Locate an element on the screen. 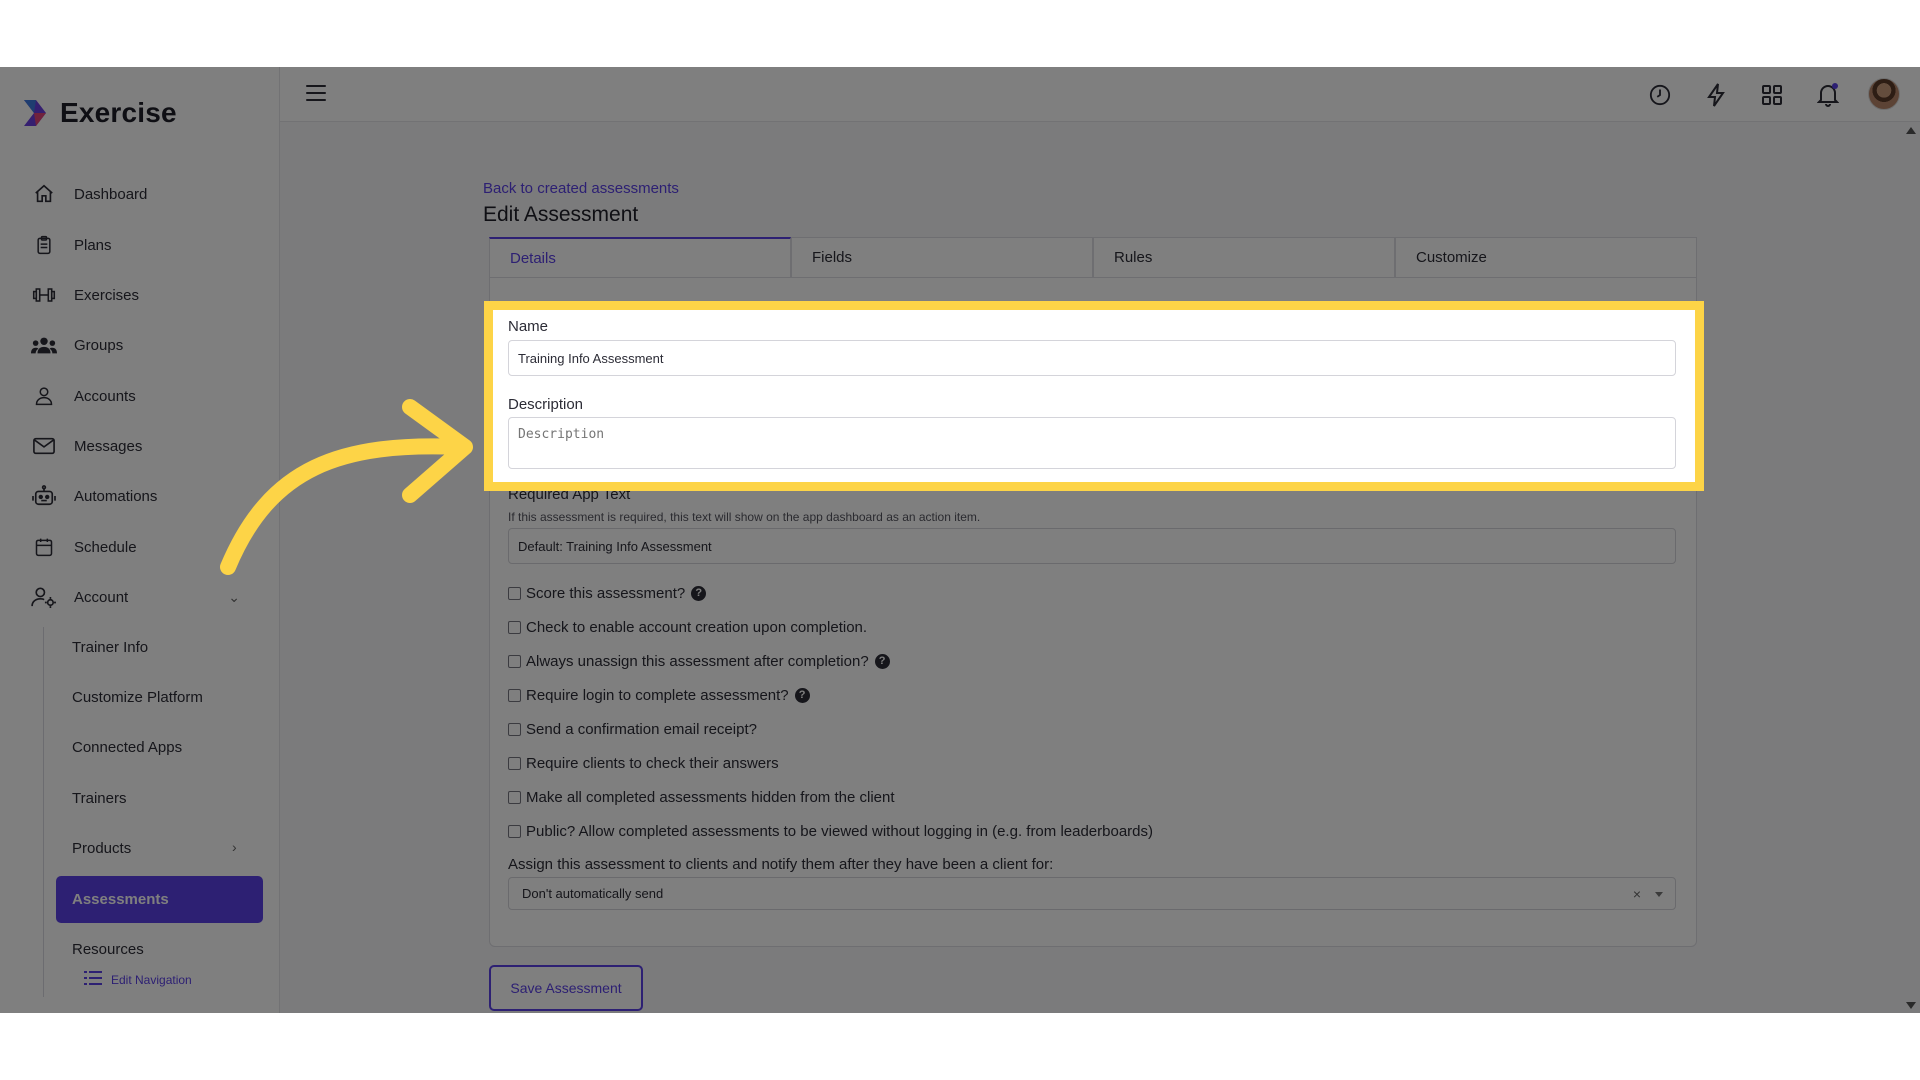 The width and height of the screenshot is (1920, 1080). save-assessment-button: Save Assessment is located at coordinates (566, 988).